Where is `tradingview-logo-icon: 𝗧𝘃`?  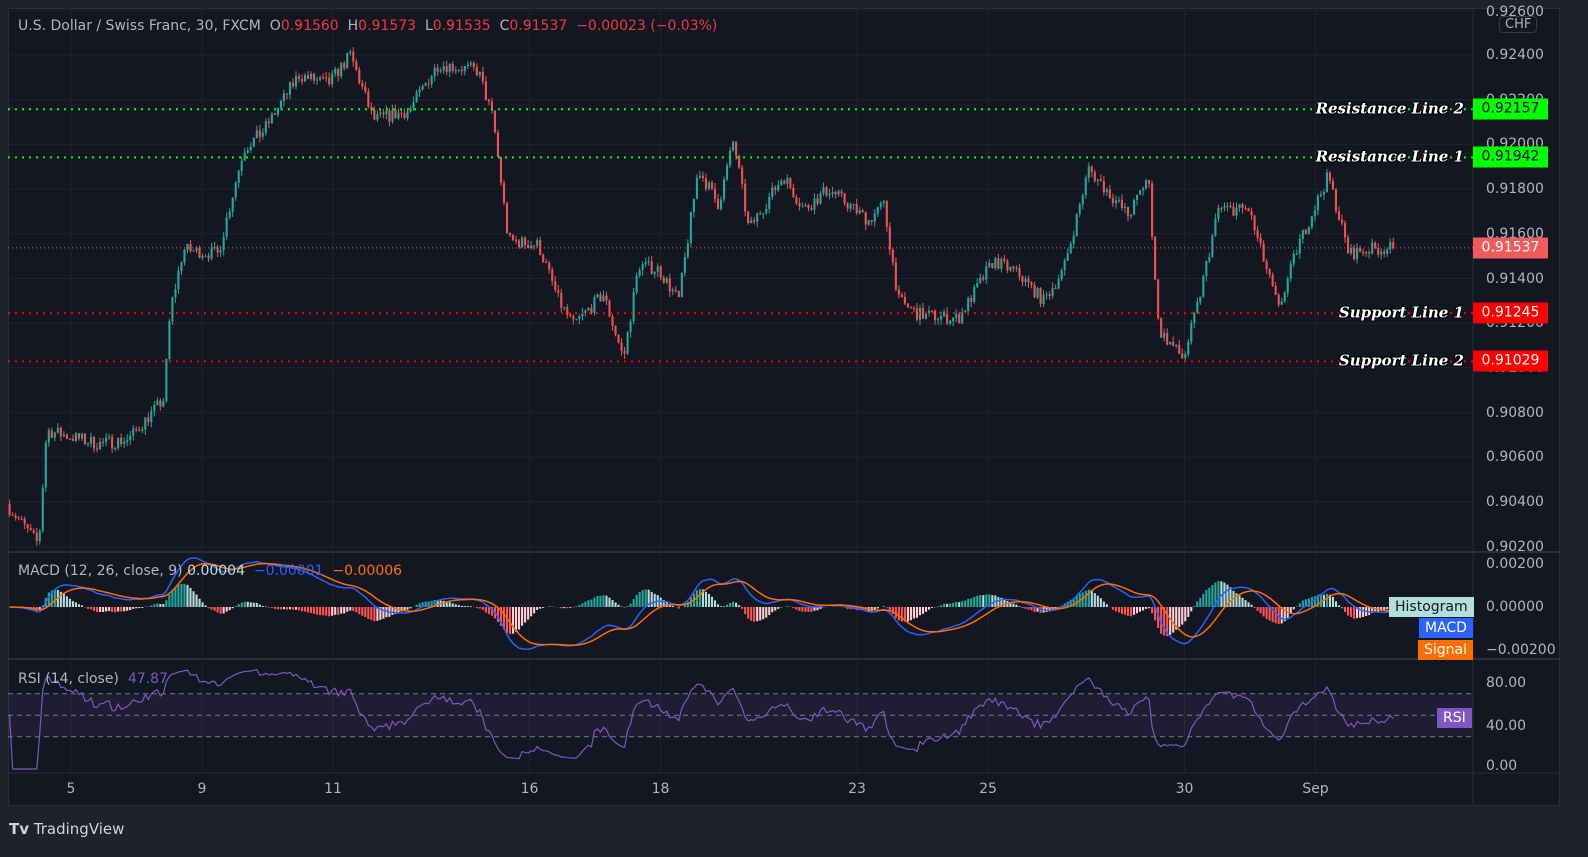 tradingview-logo-icon: 𝗧𝘃 is located at coordinates (19, 829).